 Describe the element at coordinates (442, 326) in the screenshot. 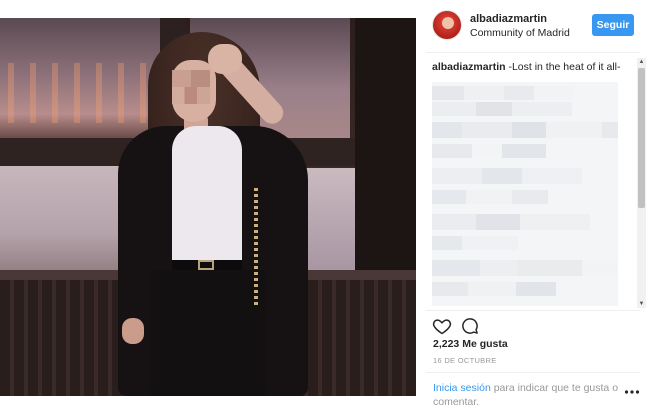

I see `heart-icon` at that location.